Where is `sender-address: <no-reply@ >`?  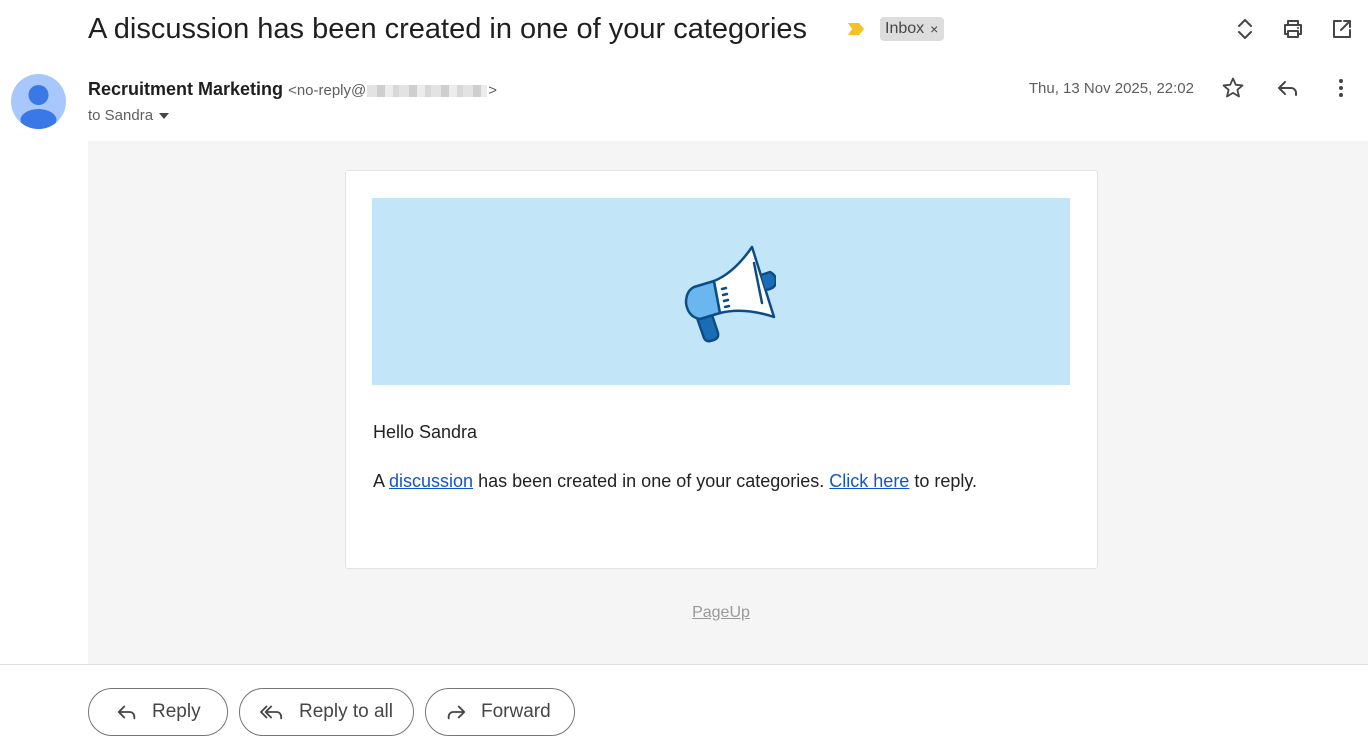 sender-address: <no-reply@ > is located at coordinates (393, 90).